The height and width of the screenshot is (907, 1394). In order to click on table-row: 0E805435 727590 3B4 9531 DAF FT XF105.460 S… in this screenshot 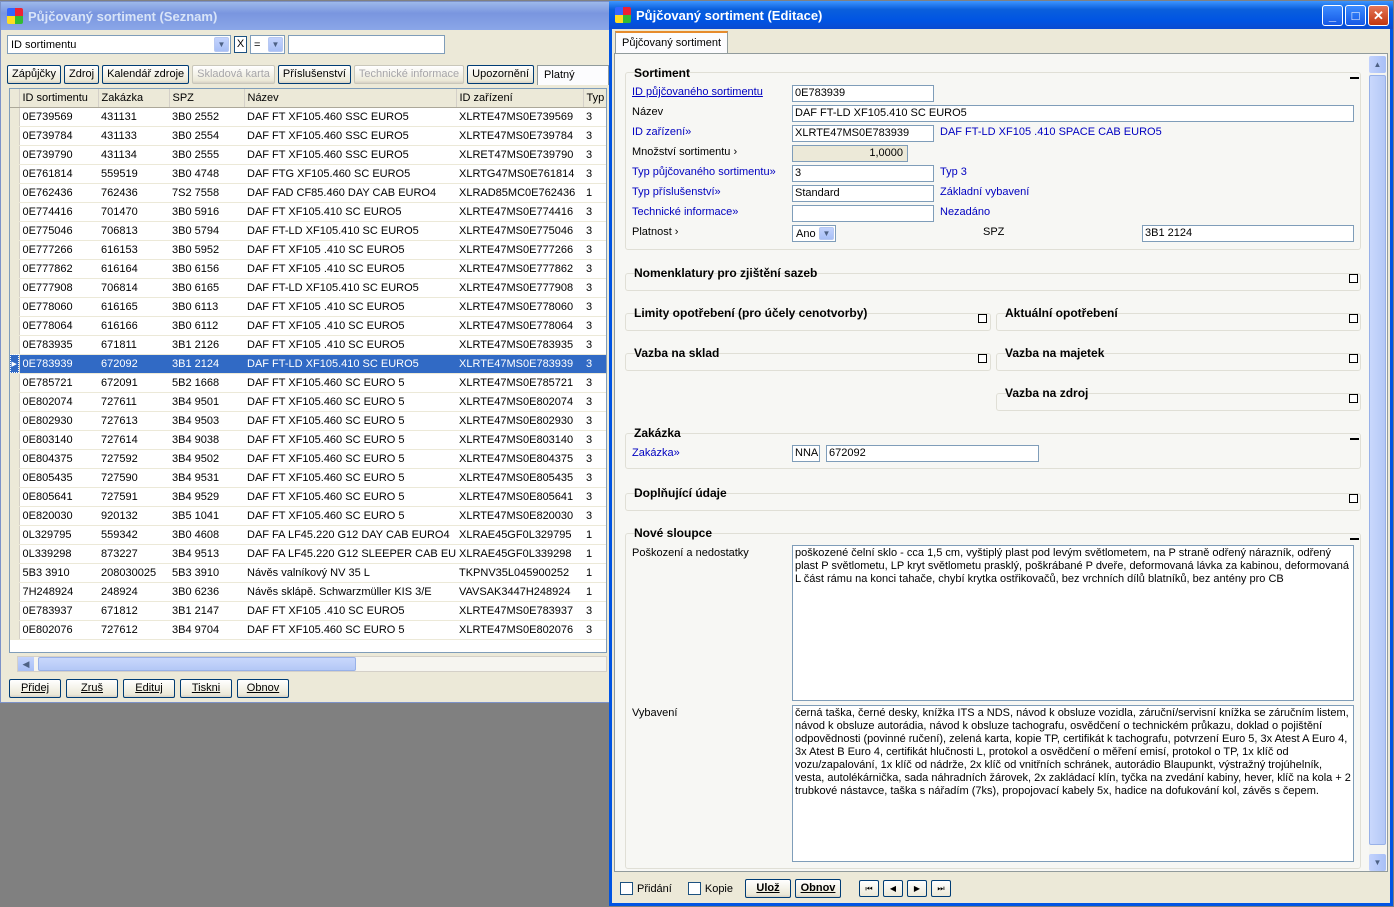, I will do `click(308, 478)`.